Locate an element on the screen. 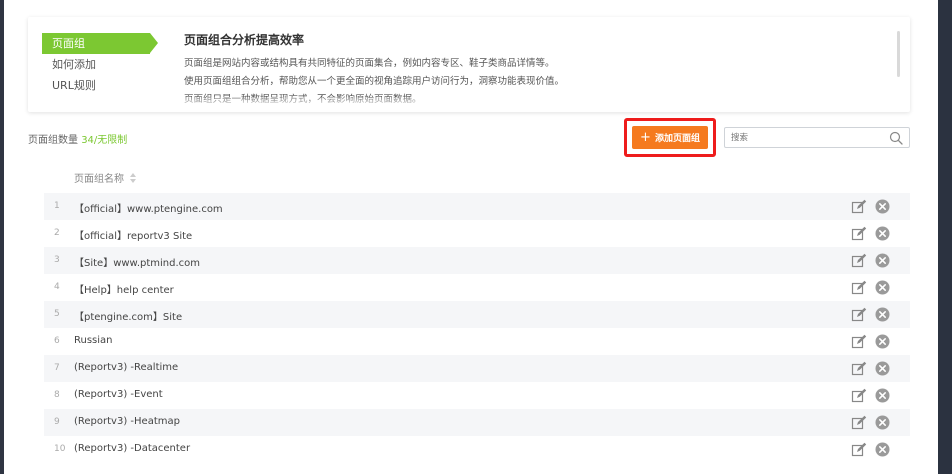 The width and height of the screenshot is (952, 474). help-scrollbar is located at coordinates (898, 54).